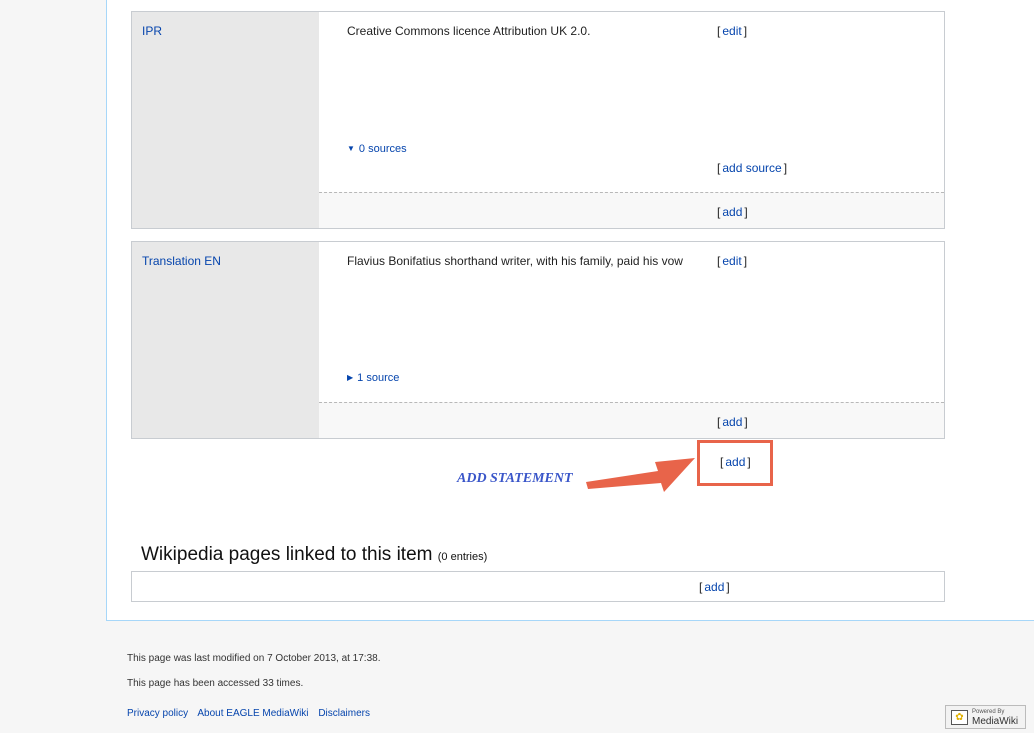 This screenshot has height=733, width=1034. Describe the element at coordinates (157, 713) in the screenshot. I see `privacy-policy-link: Privacy policy` at that location.